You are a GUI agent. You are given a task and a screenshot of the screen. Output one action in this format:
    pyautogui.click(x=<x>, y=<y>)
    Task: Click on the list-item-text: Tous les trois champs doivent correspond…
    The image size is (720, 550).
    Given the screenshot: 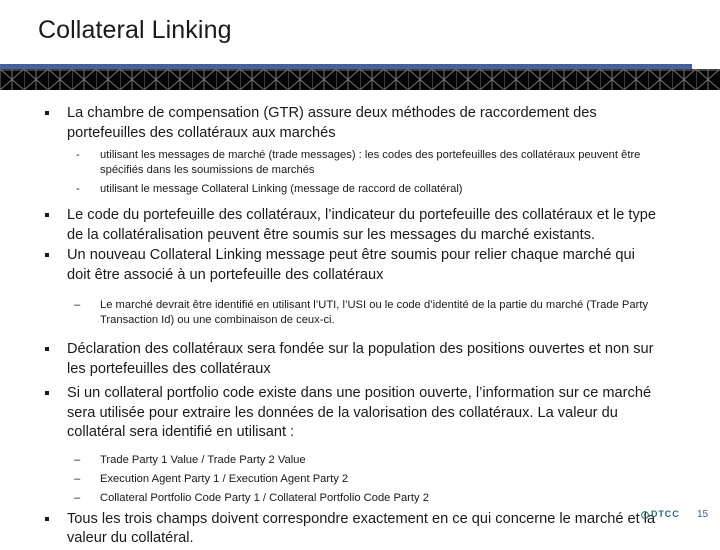 What is the action you would take?
    pyautogui.click(x=361, y=528)
    